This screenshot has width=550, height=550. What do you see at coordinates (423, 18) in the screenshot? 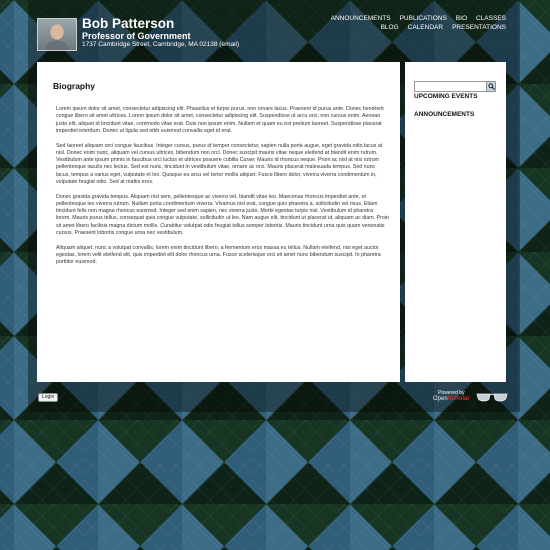
I see `nav-publications: Publications` at bounding box center [423, 18].